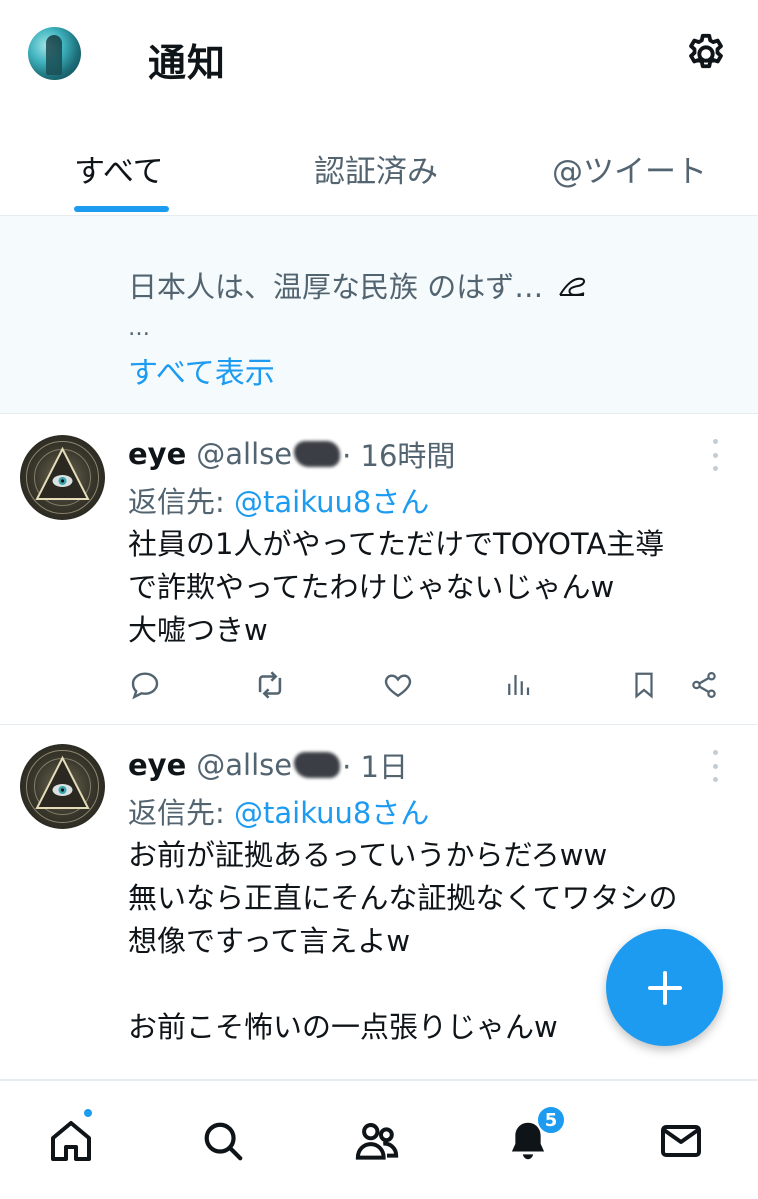  I want to click on nav-search, so click(223, 1141).